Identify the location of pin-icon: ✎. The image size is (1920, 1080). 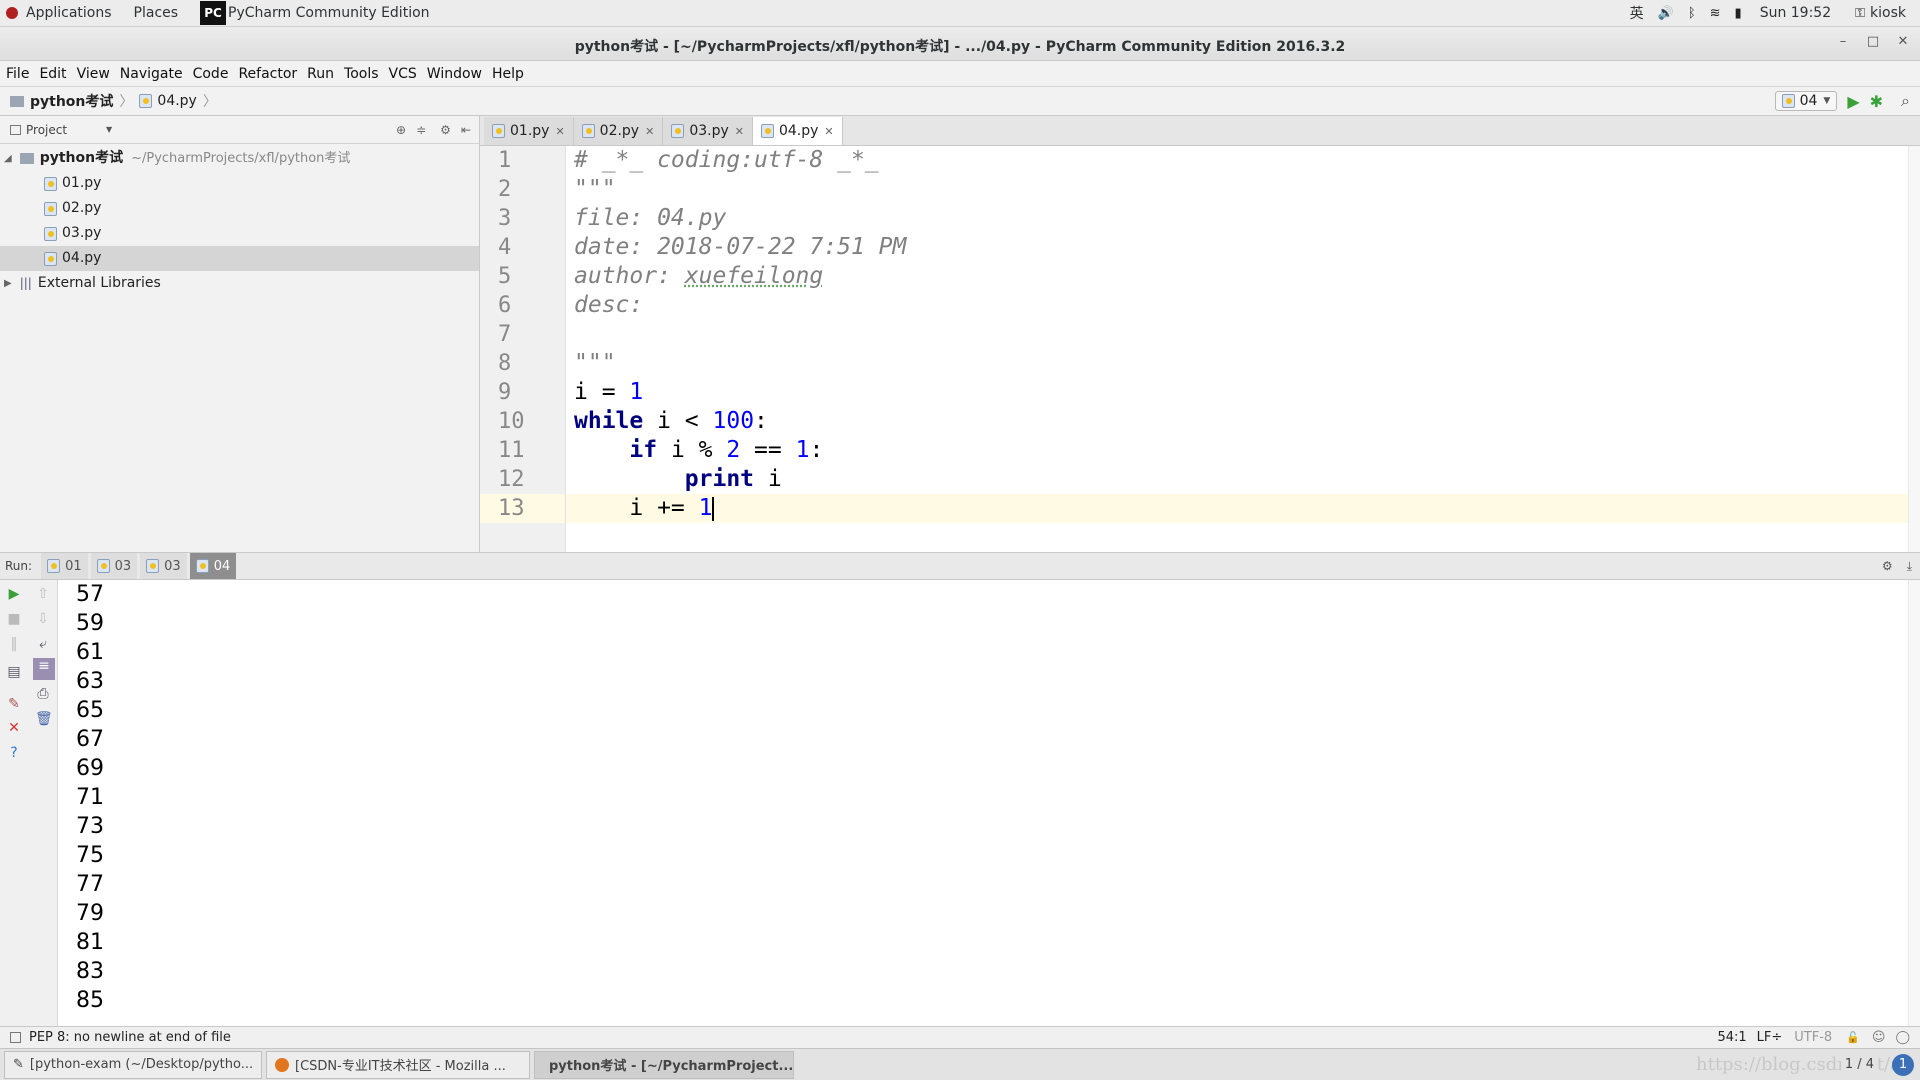
(14, 704).